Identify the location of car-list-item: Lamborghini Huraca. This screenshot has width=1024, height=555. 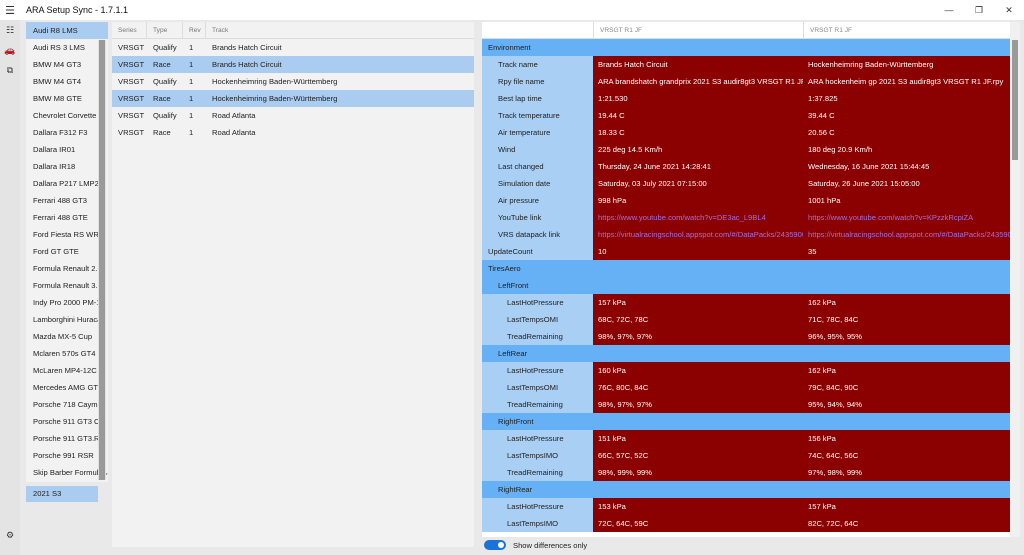
(67, 319).